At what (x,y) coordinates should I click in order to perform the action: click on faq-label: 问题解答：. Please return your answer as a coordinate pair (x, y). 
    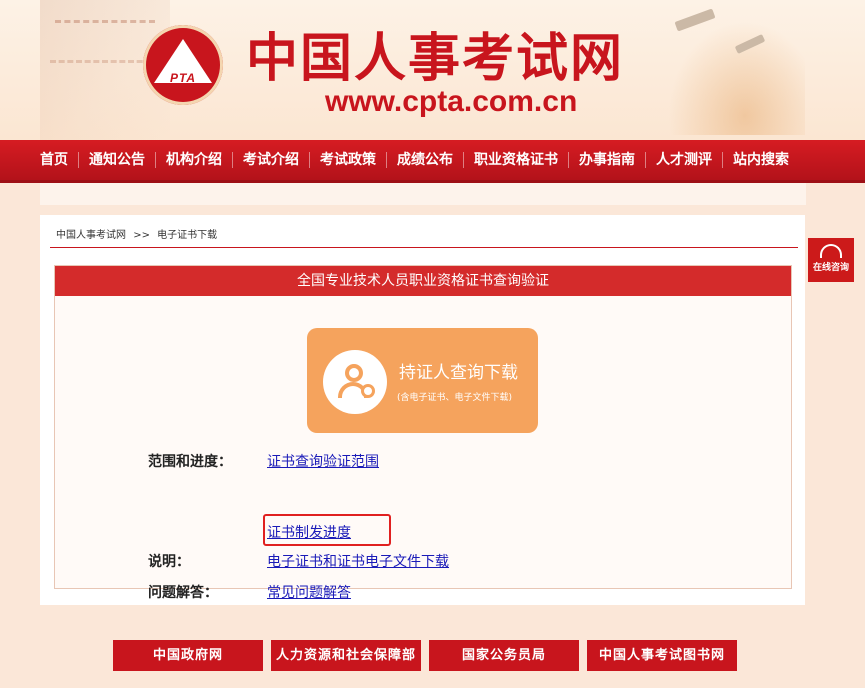
    Looking at the image, I should click on (183, 593).